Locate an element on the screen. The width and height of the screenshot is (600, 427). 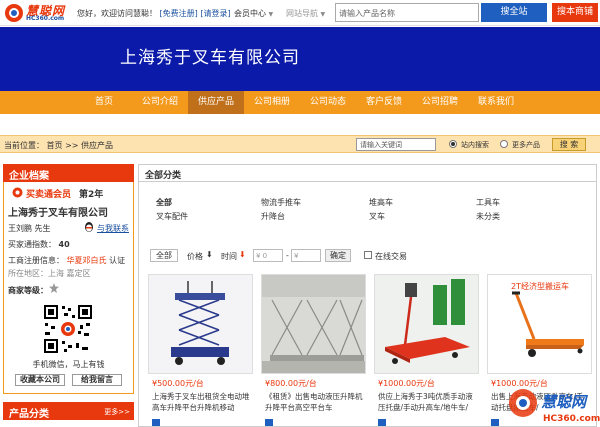
nav-item-jobs: 公司招聘 is located at coordinates (440, 102).